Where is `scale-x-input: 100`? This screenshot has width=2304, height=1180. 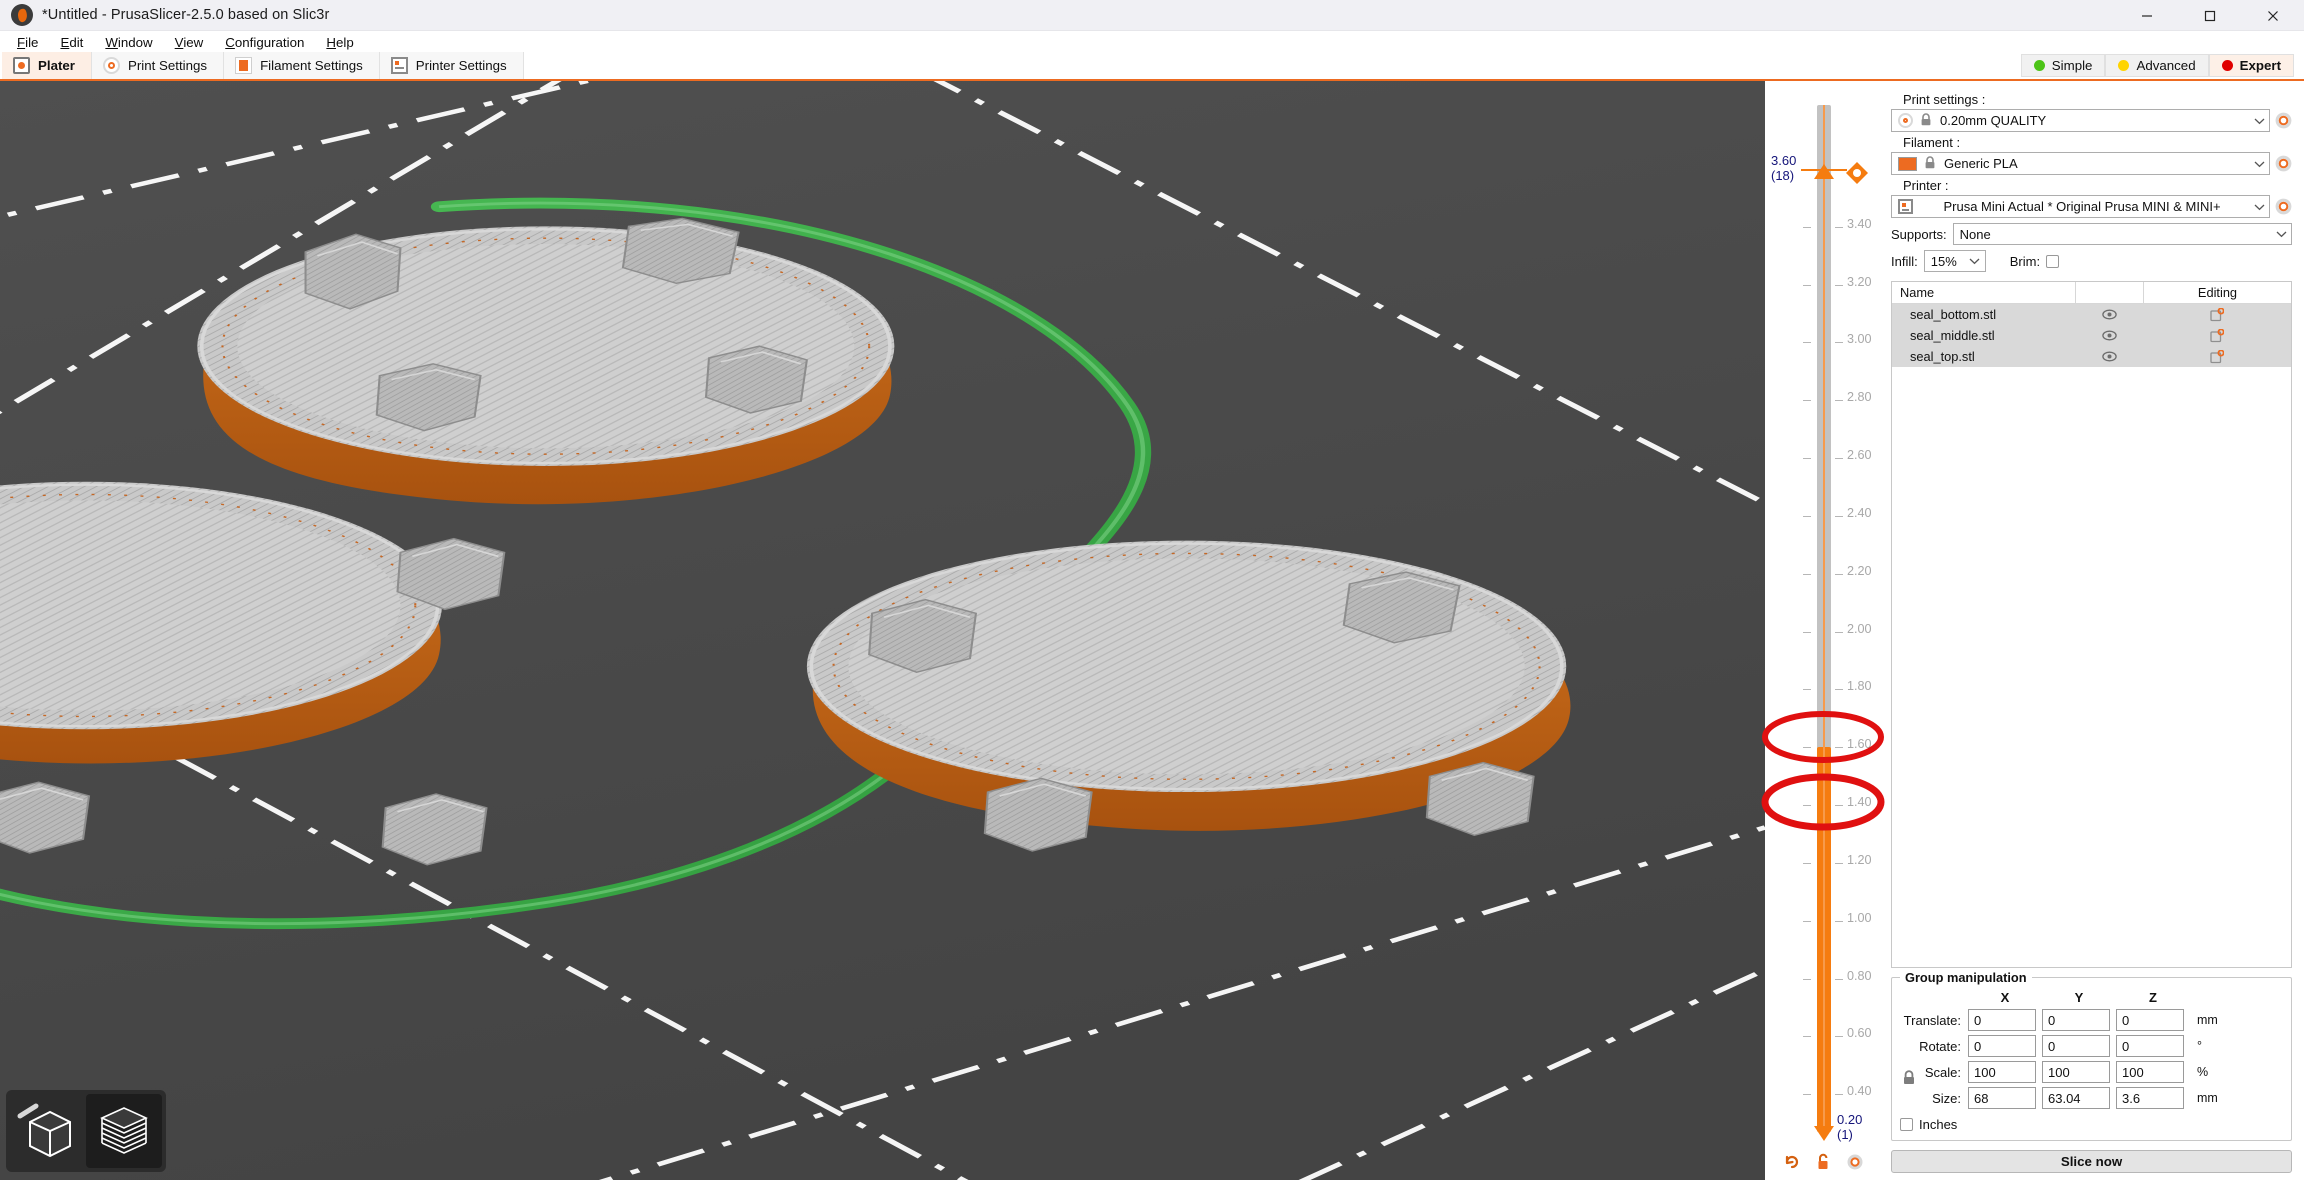
scale-x-input: 100 is located at coordinates (2002, 1072).